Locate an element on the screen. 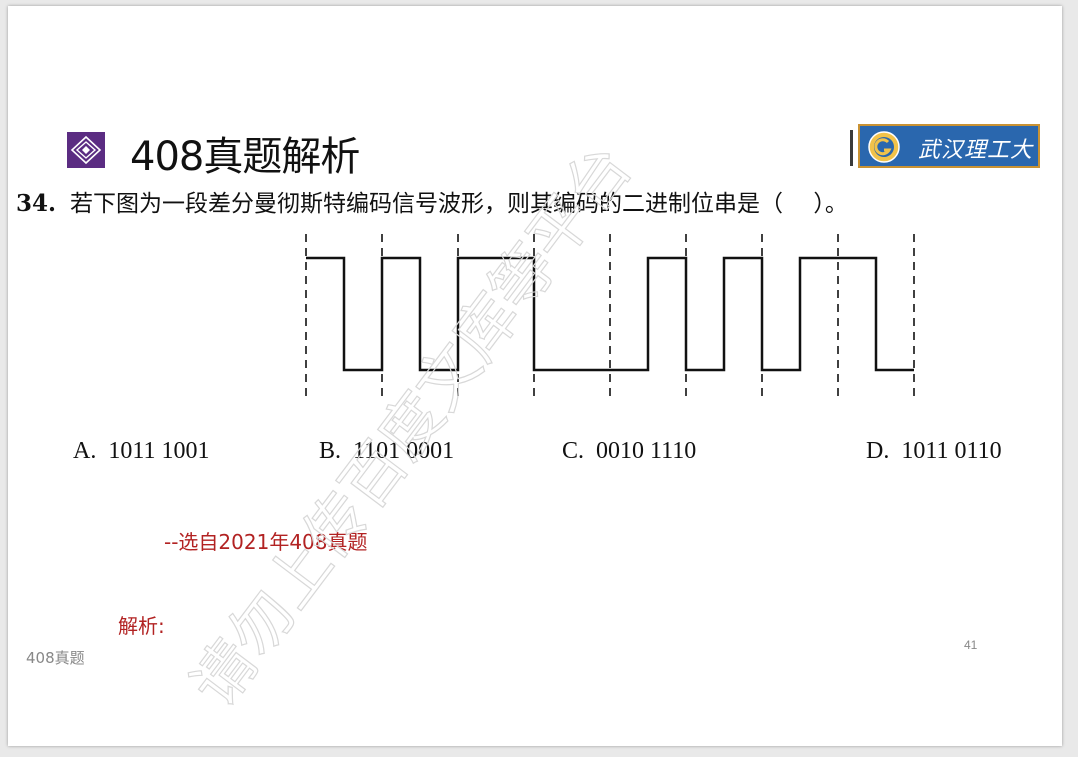 This screenshot has width=1078, height=757. option-d: D. 1011 0110 is located at coordinates (934, 451).